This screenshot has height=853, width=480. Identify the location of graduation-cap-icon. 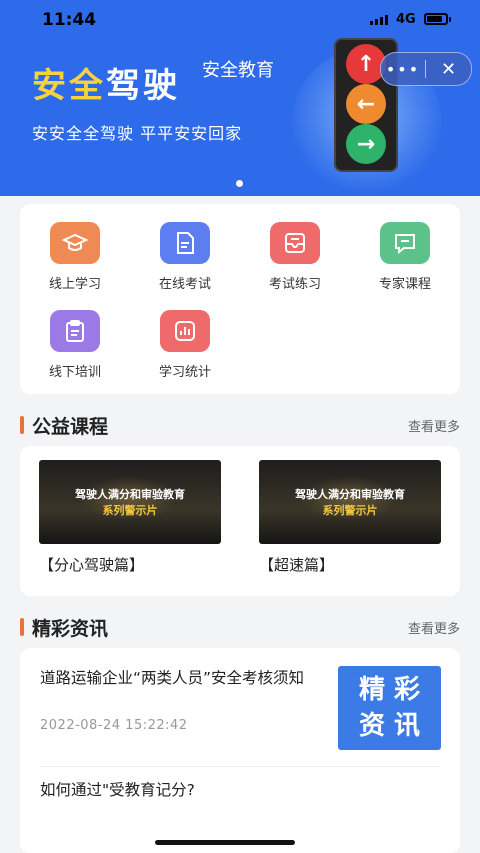
(75, 243).